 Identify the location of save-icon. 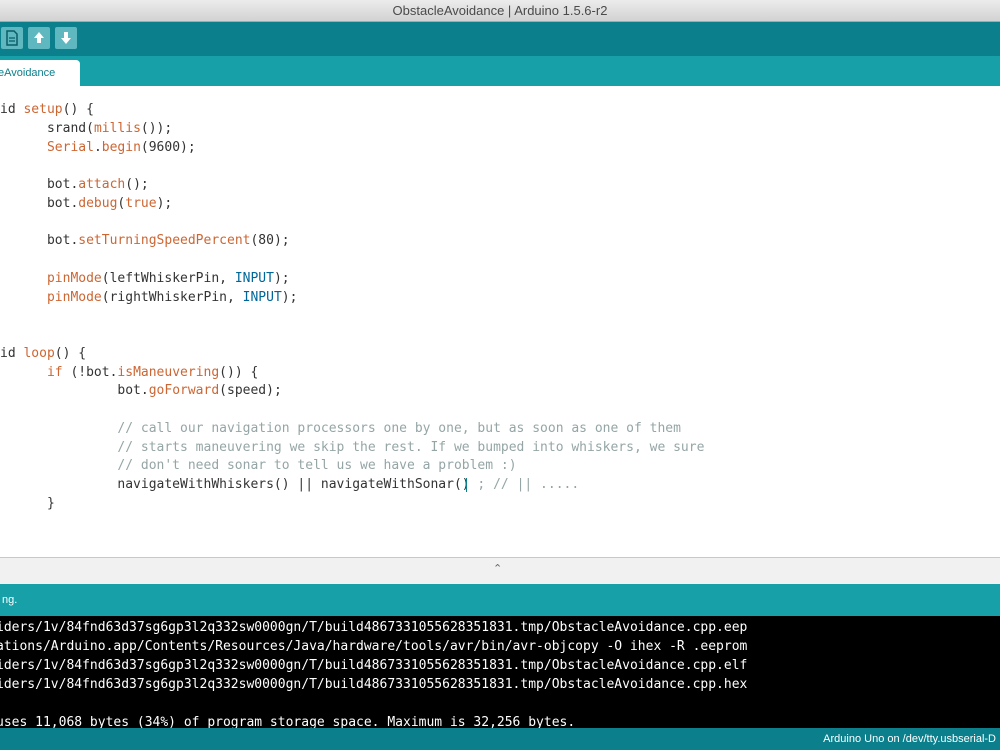
(66, 38).